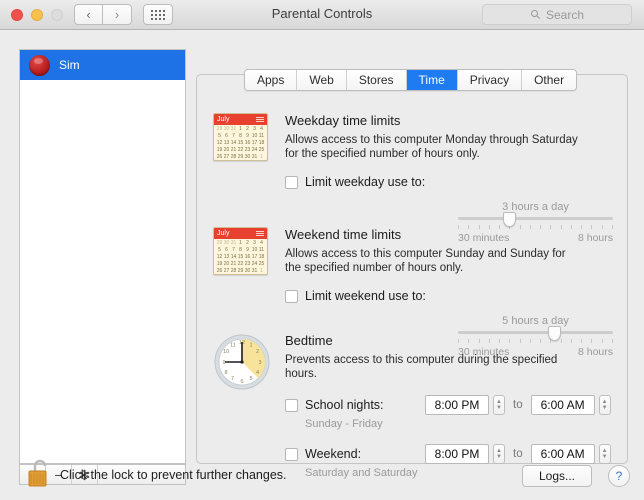 Image resolution: width=644 pixels, height=500 pixels. Describe the element at coordinates (225, 373) in the screenshot. I see `svg-text: 8` at that location.